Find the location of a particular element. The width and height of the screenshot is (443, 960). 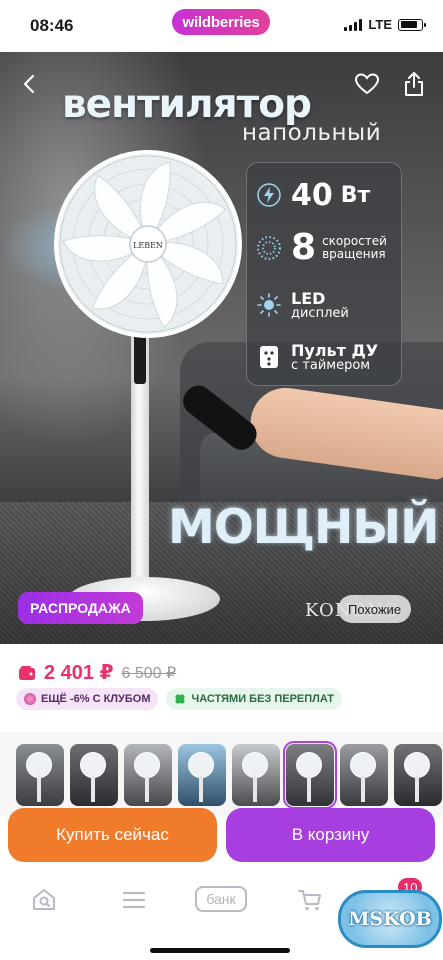

hero-slogan: МОЩНЫЙ is located at coordinates (303, 527).